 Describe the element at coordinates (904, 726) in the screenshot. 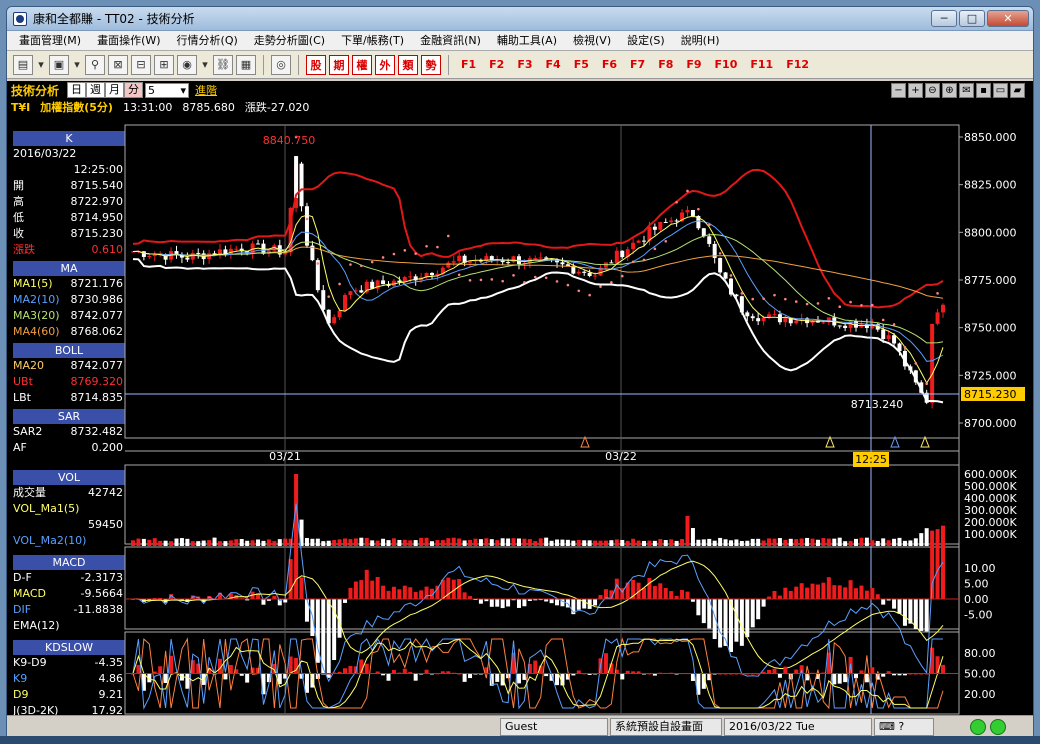

I see `keyboard-icon: ⌨ ?` at that location.